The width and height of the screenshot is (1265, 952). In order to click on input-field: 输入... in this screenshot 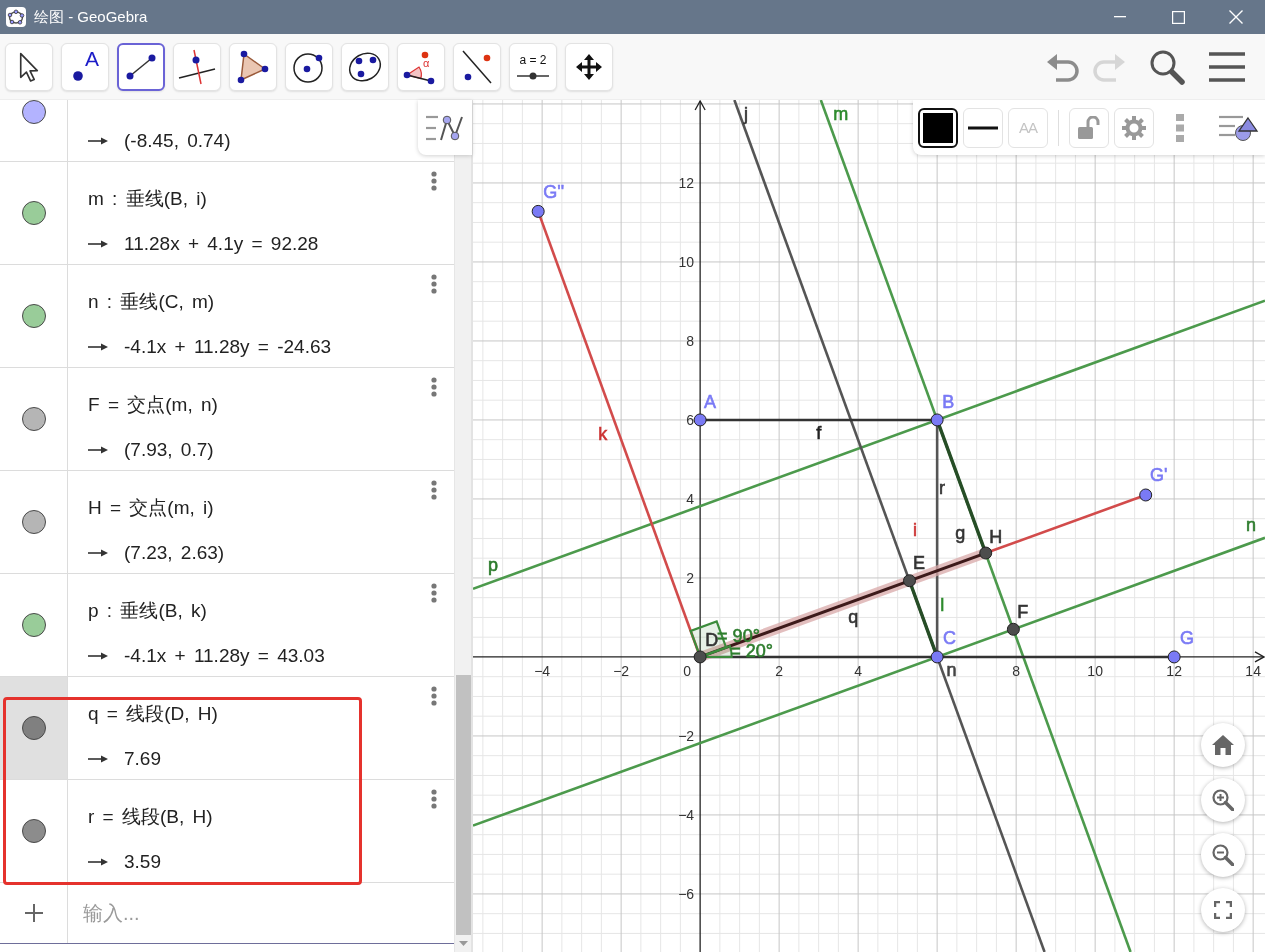, I will do `click(261, 913)`.